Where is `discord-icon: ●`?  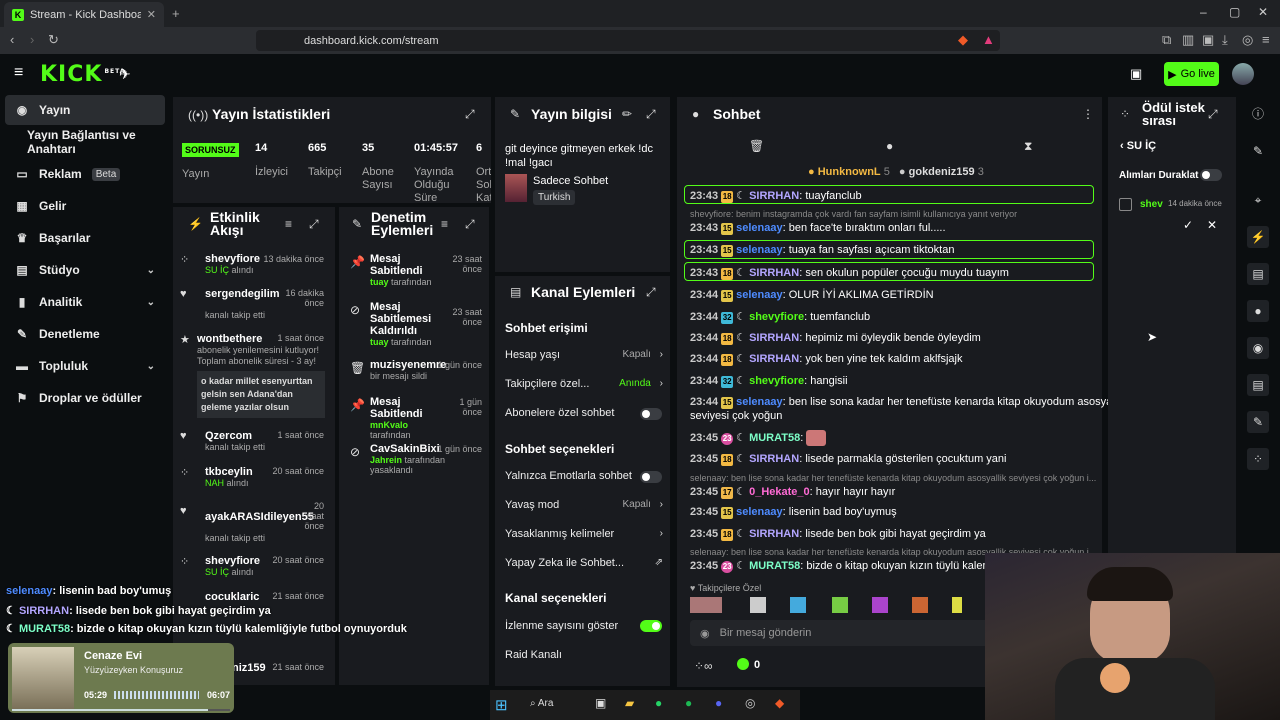
discord-icon: ● is located at coordinates (718, 703).